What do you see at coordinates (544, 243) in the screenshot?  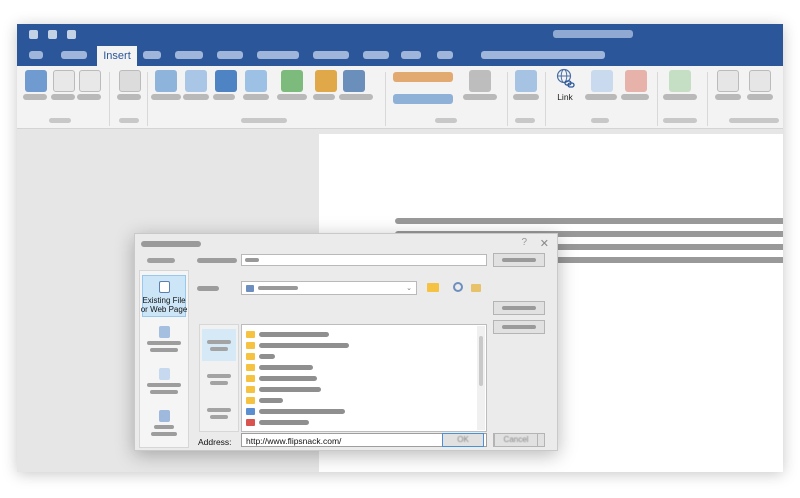 I see `close-icon: ✕` at bounding box center [544, 243].